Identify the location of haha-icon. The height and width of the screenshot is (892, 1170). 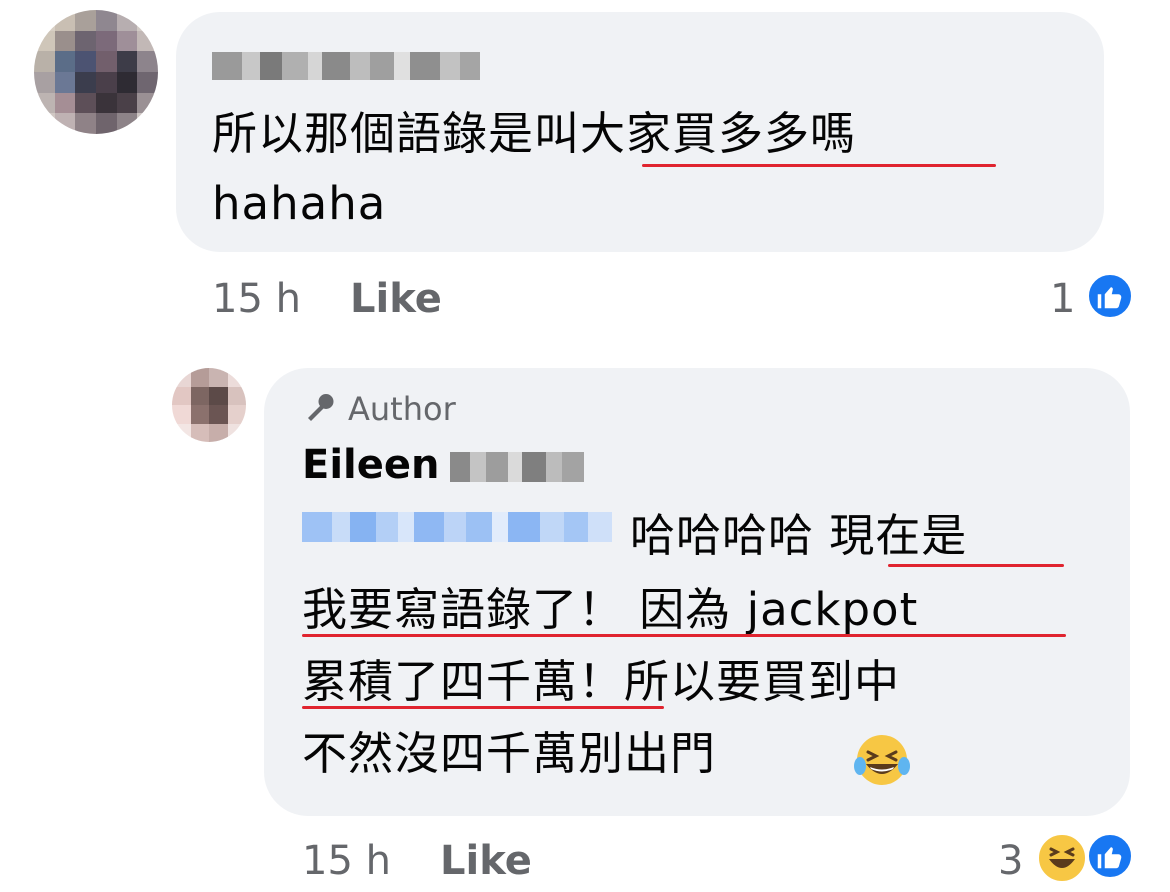
(1062, 858).